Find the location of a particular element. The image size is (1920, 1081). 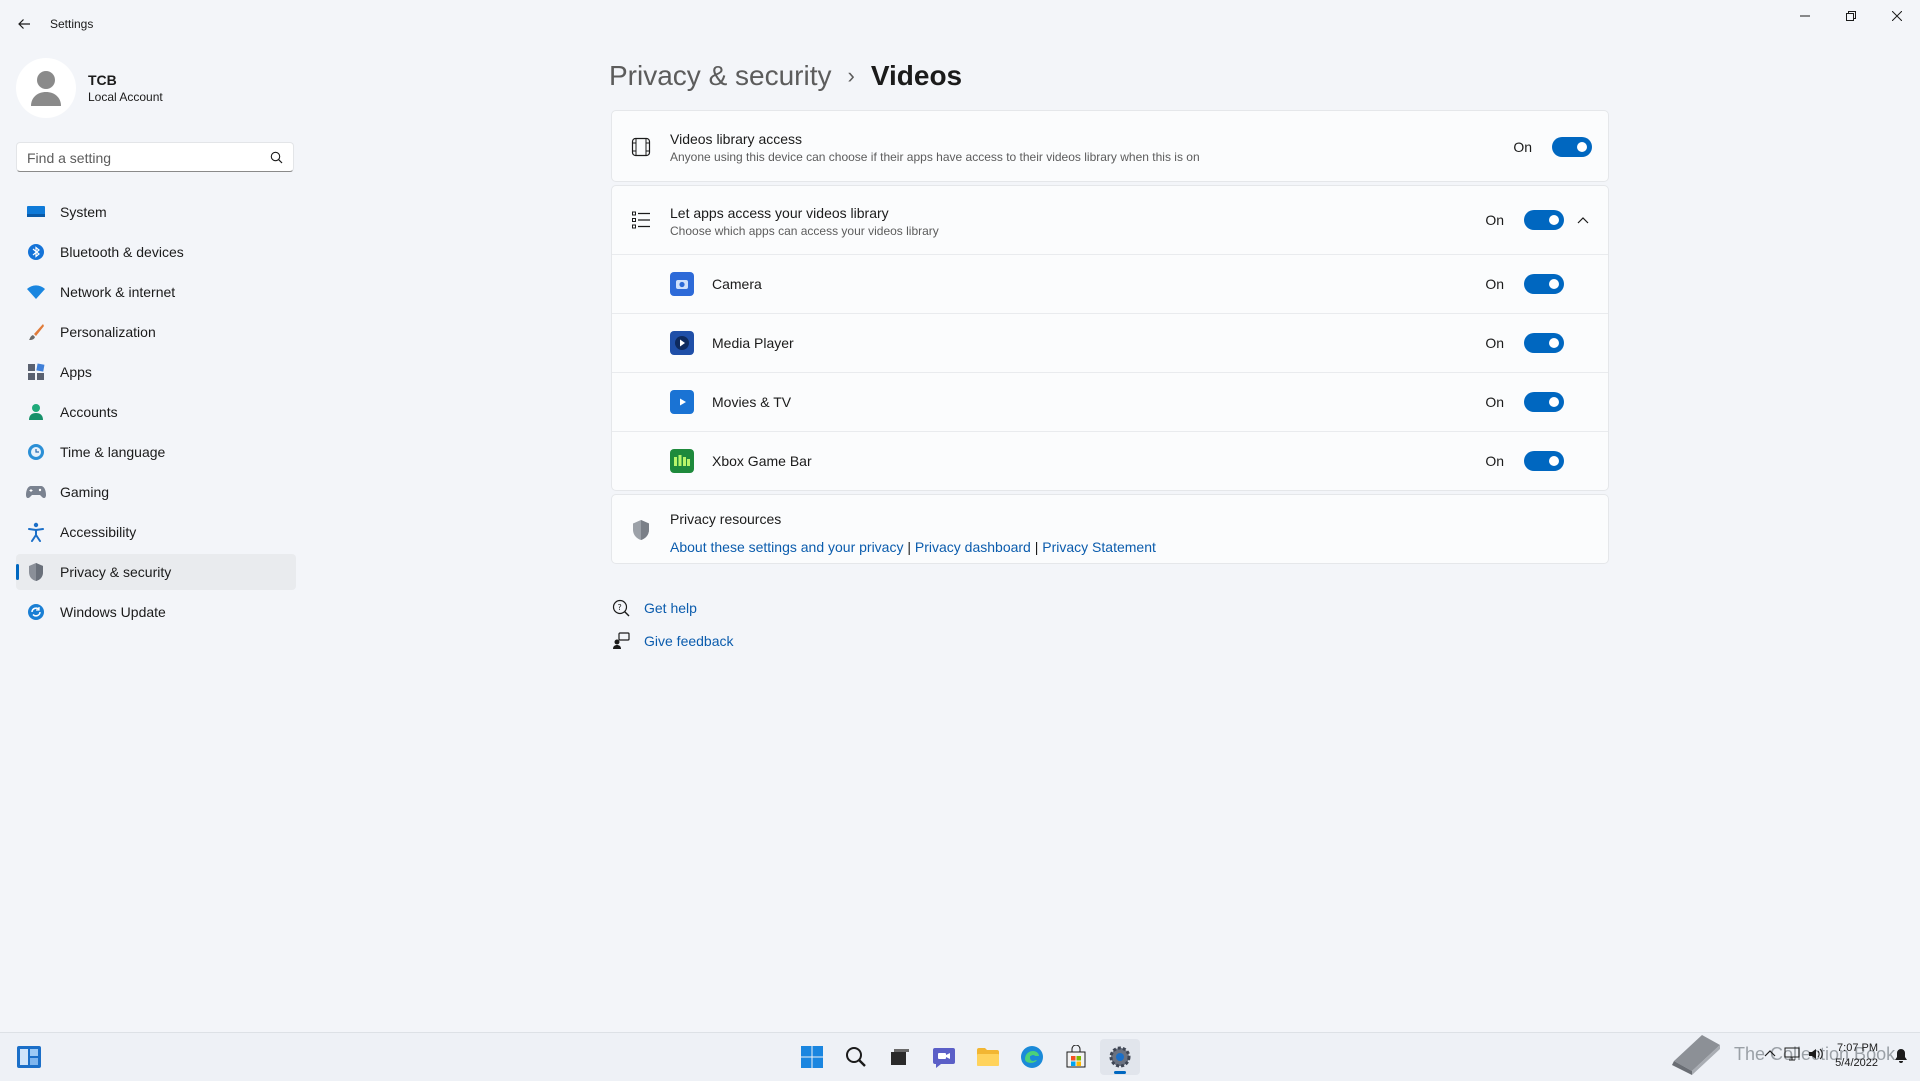

sidebar-item-system: System is located at coordinates (156, 212).